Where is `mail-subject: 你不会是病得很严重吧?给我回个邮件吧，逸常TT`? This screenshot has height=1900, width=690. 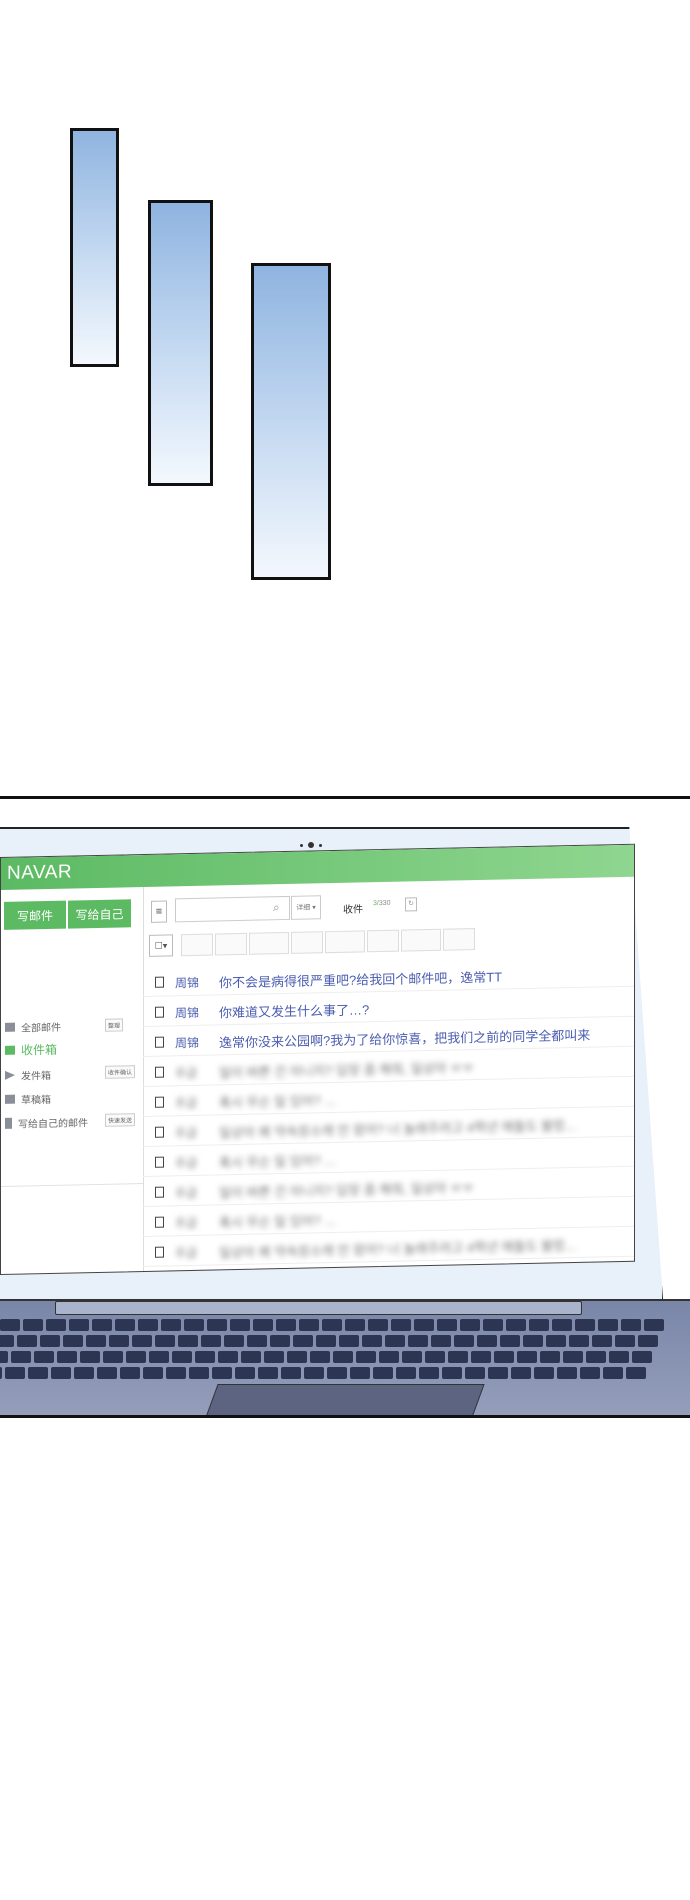
mail-subject: 你不会是病得很严重吧?给我回个邮件吧，逸常TT is located at coordinates (360, 978).